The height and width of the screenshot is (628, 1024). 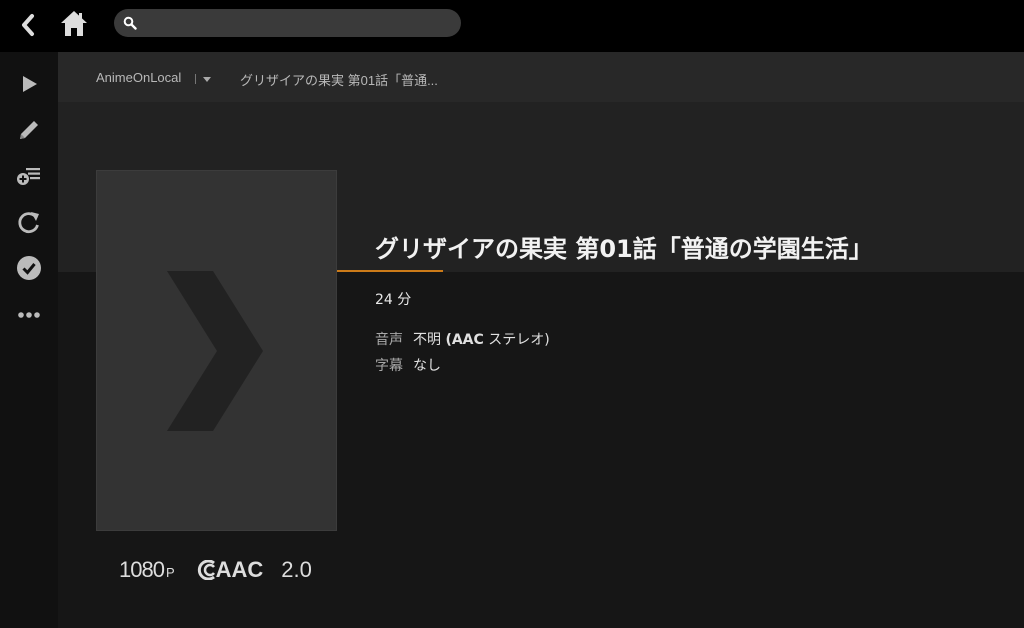 I want to click on search-input, so click(x=297, y=23).